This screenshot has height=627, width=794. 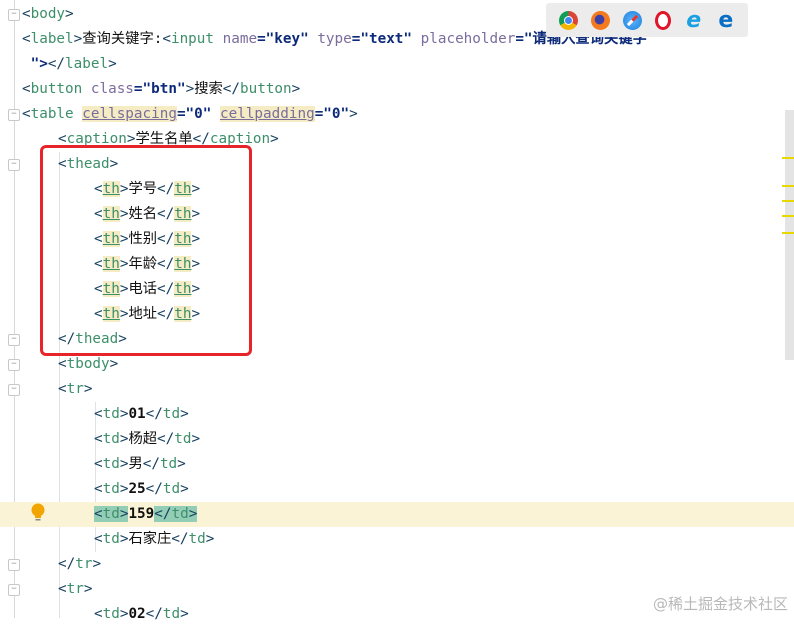 I want to click on code-line: <tr>, so click(x=397, y=389).